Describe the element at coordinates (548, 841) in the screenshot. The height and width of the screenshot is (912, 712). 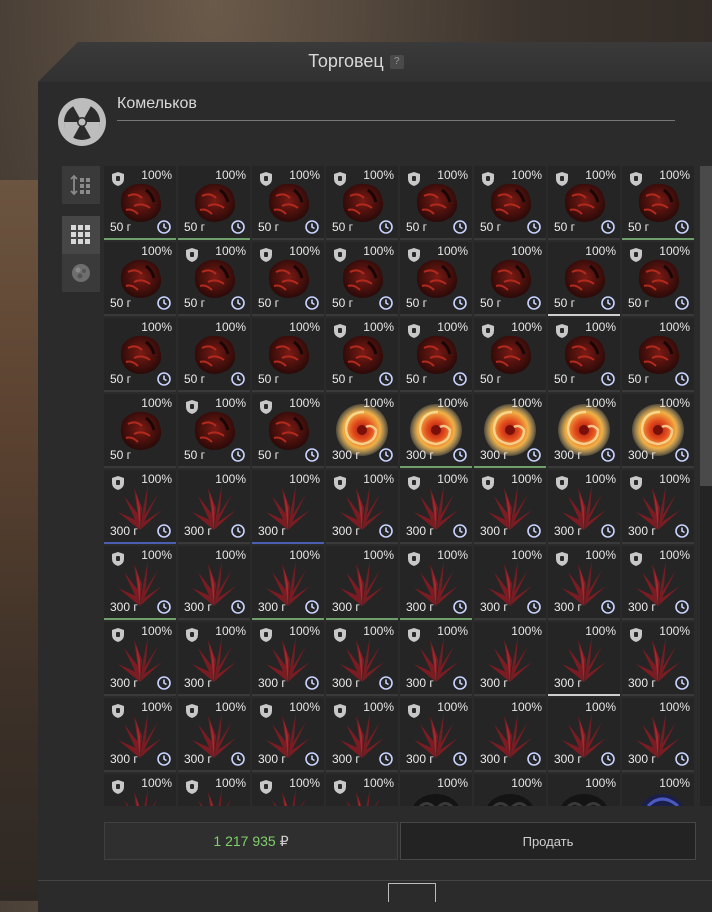
I see `sell-button: Продать` at that location.